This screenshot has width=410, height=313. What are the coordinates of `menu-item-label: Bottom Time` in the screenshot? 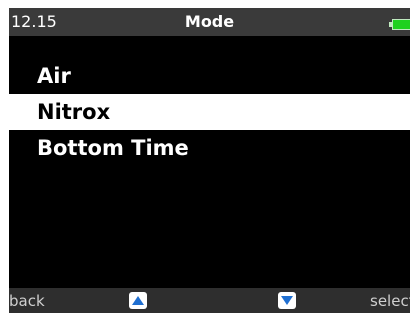 It's located at (113, 148).